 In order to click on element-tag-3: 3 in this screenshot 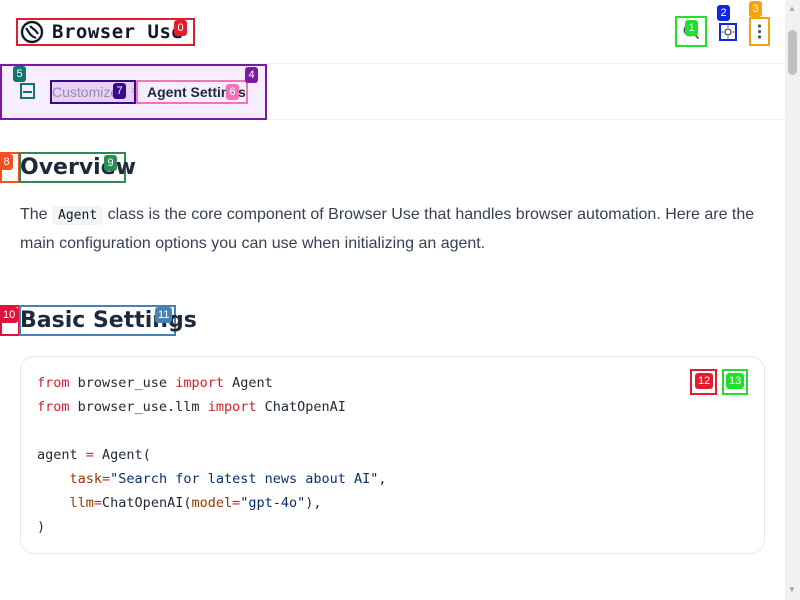, I will do `click(755, 9)`.